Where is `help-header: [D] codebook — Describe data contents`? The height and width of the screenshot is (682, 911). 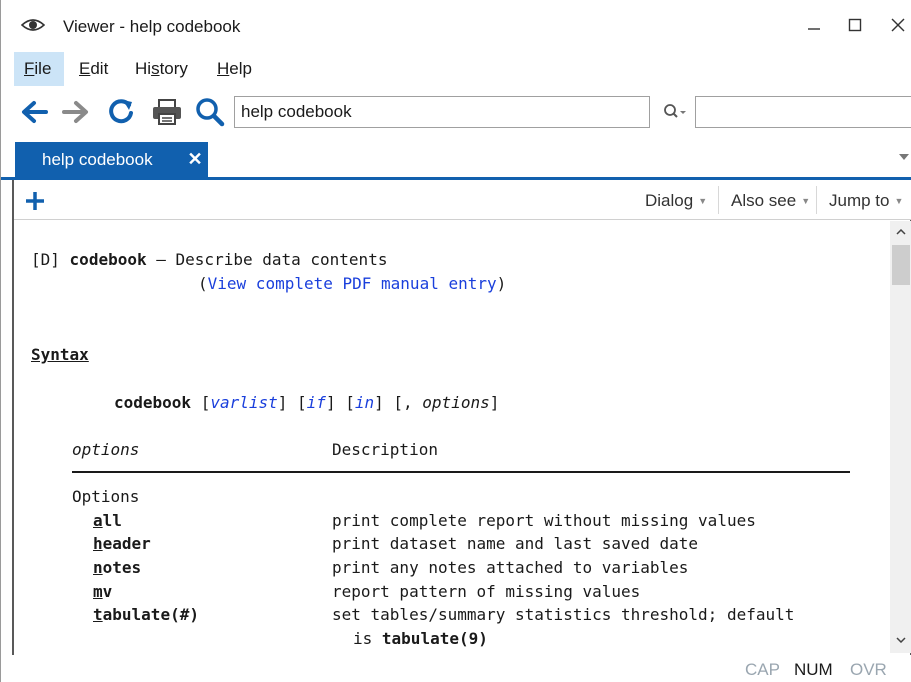
help-header: [D] codebook — Describe data contents is located at coordinates (209, 259).